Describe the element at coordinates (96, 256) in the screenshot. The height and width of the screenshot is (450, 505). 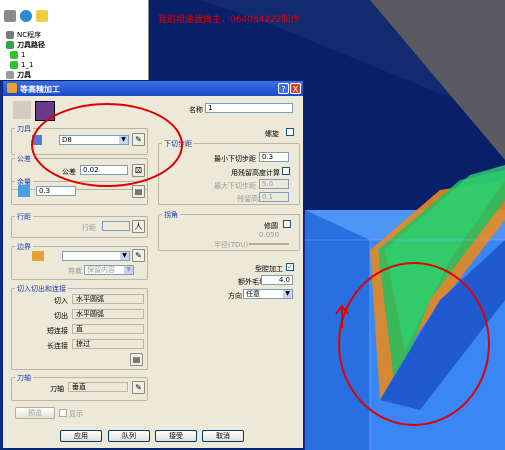
I see `boundary-select: ▼` at that location.